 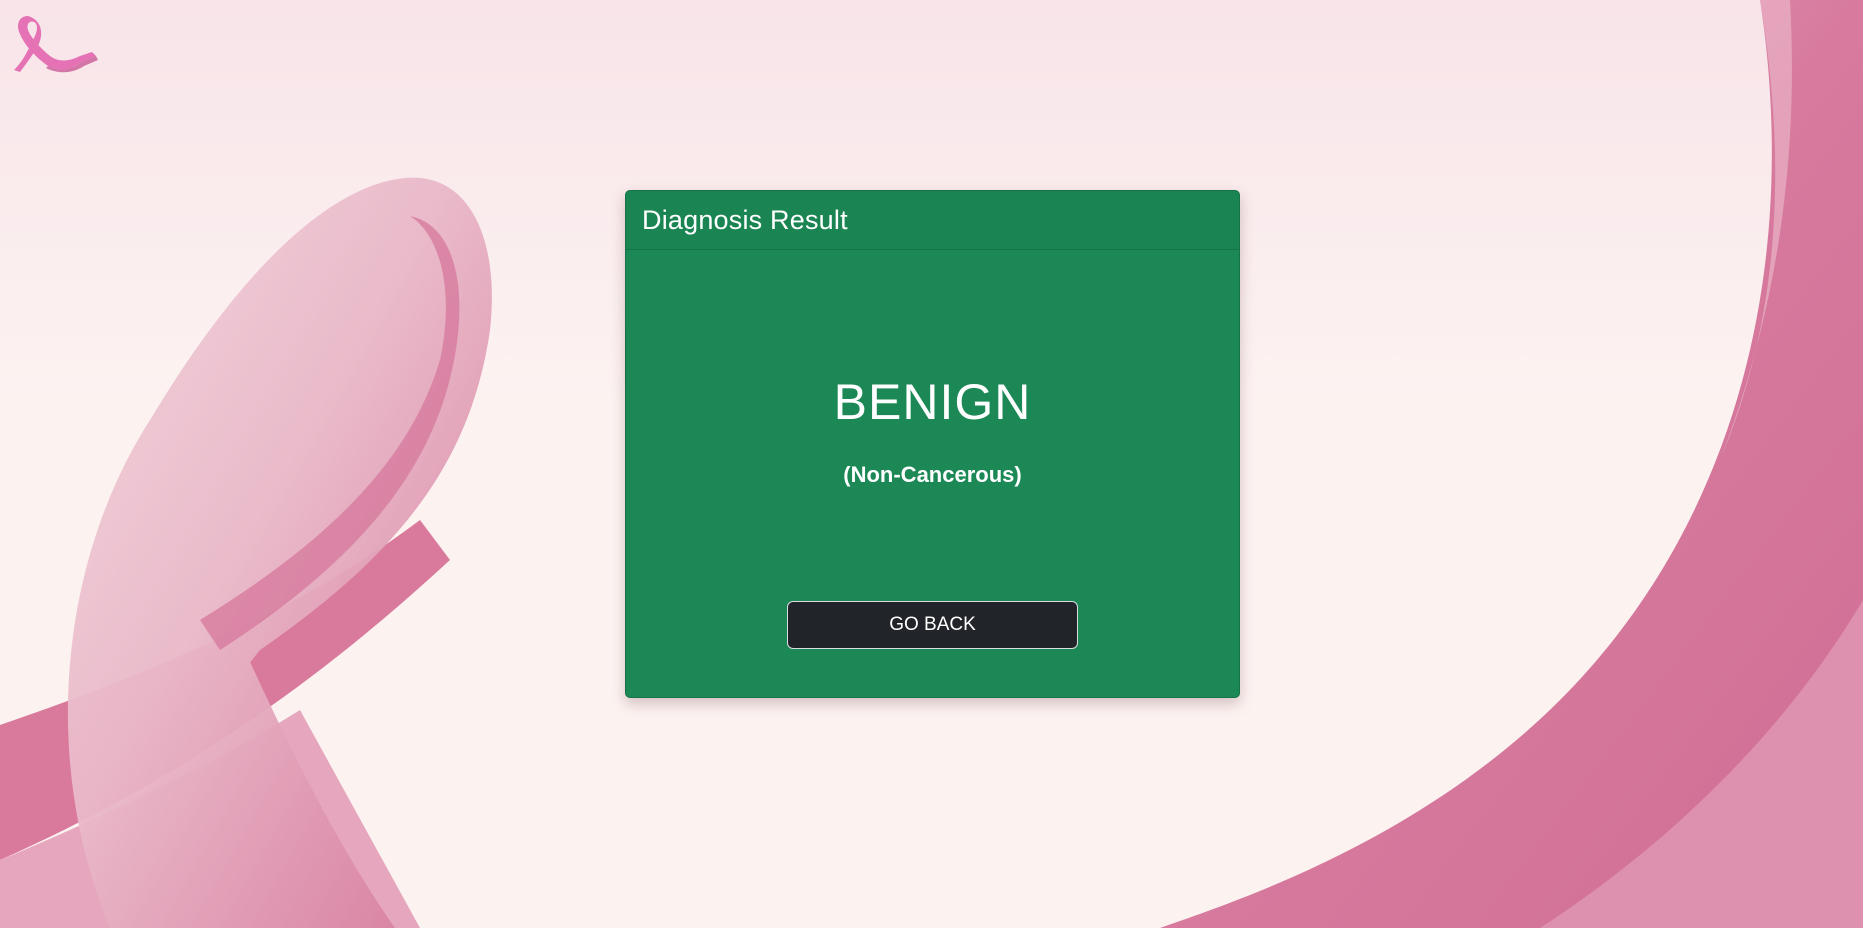 I want to click on pink-ribbon-logo, so click(x=53, y=43).